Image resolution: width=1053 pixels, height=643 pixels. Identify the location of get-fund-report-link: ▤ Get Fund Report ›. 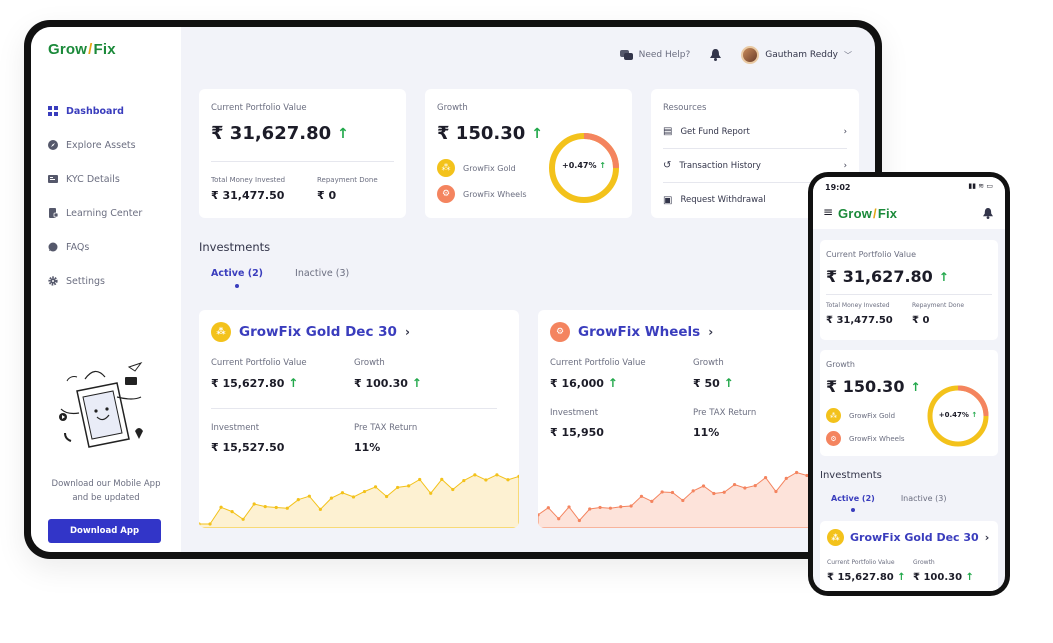
(755, 132).